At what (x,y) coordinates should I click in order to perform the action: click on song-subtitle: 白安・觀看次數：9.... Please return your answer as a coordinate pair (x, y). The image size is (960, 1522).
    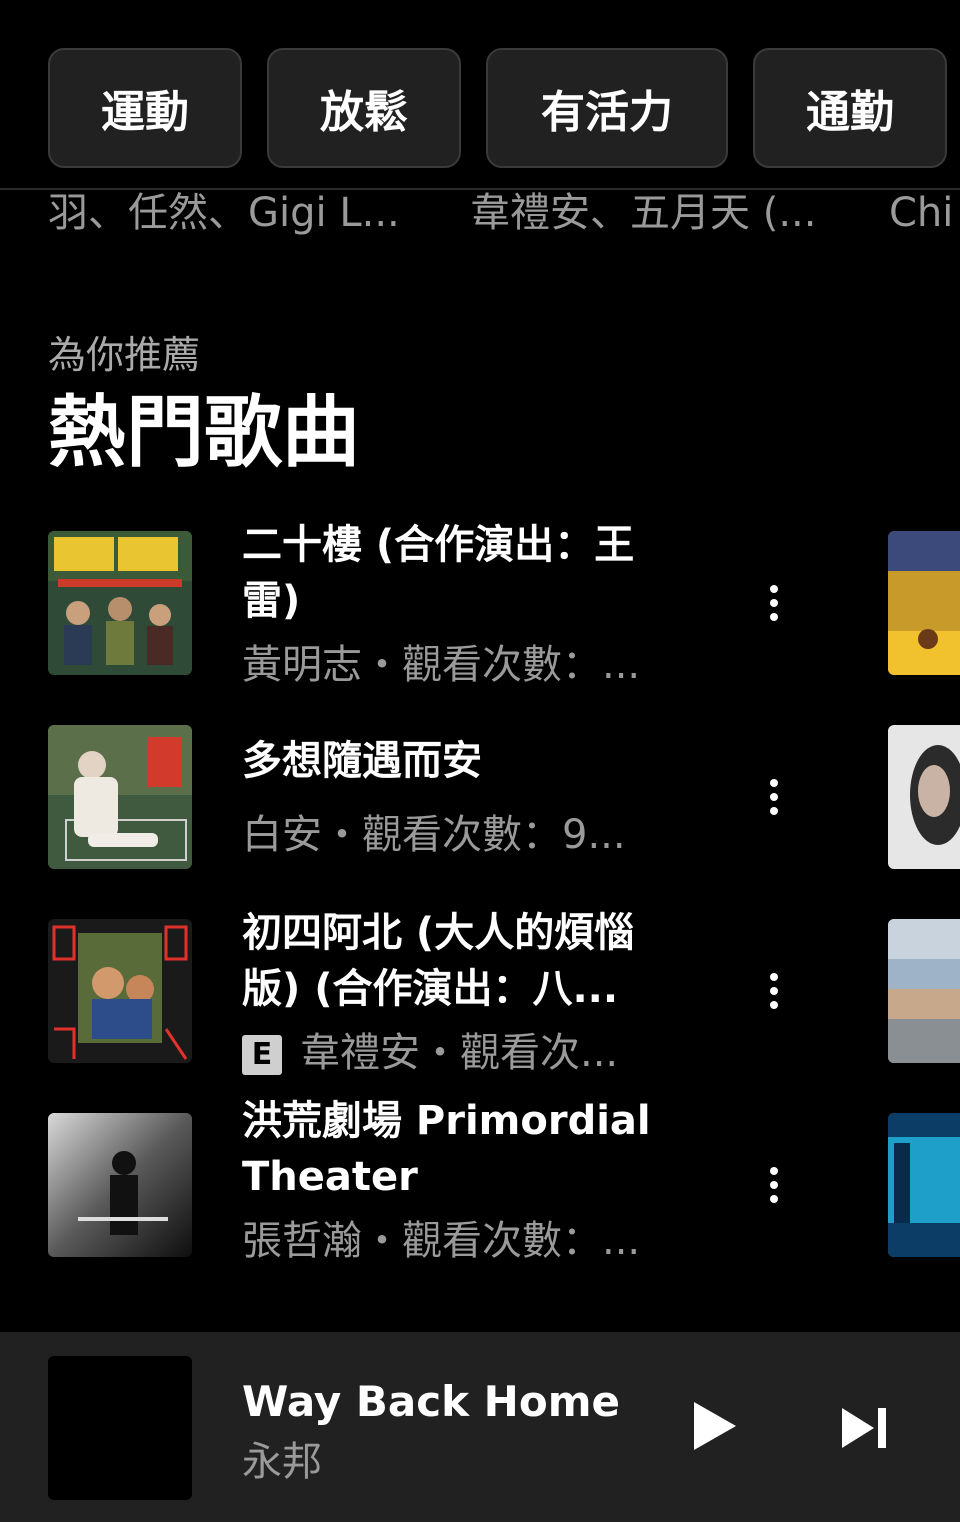
    Looking at the image, I should click on (434, 835).